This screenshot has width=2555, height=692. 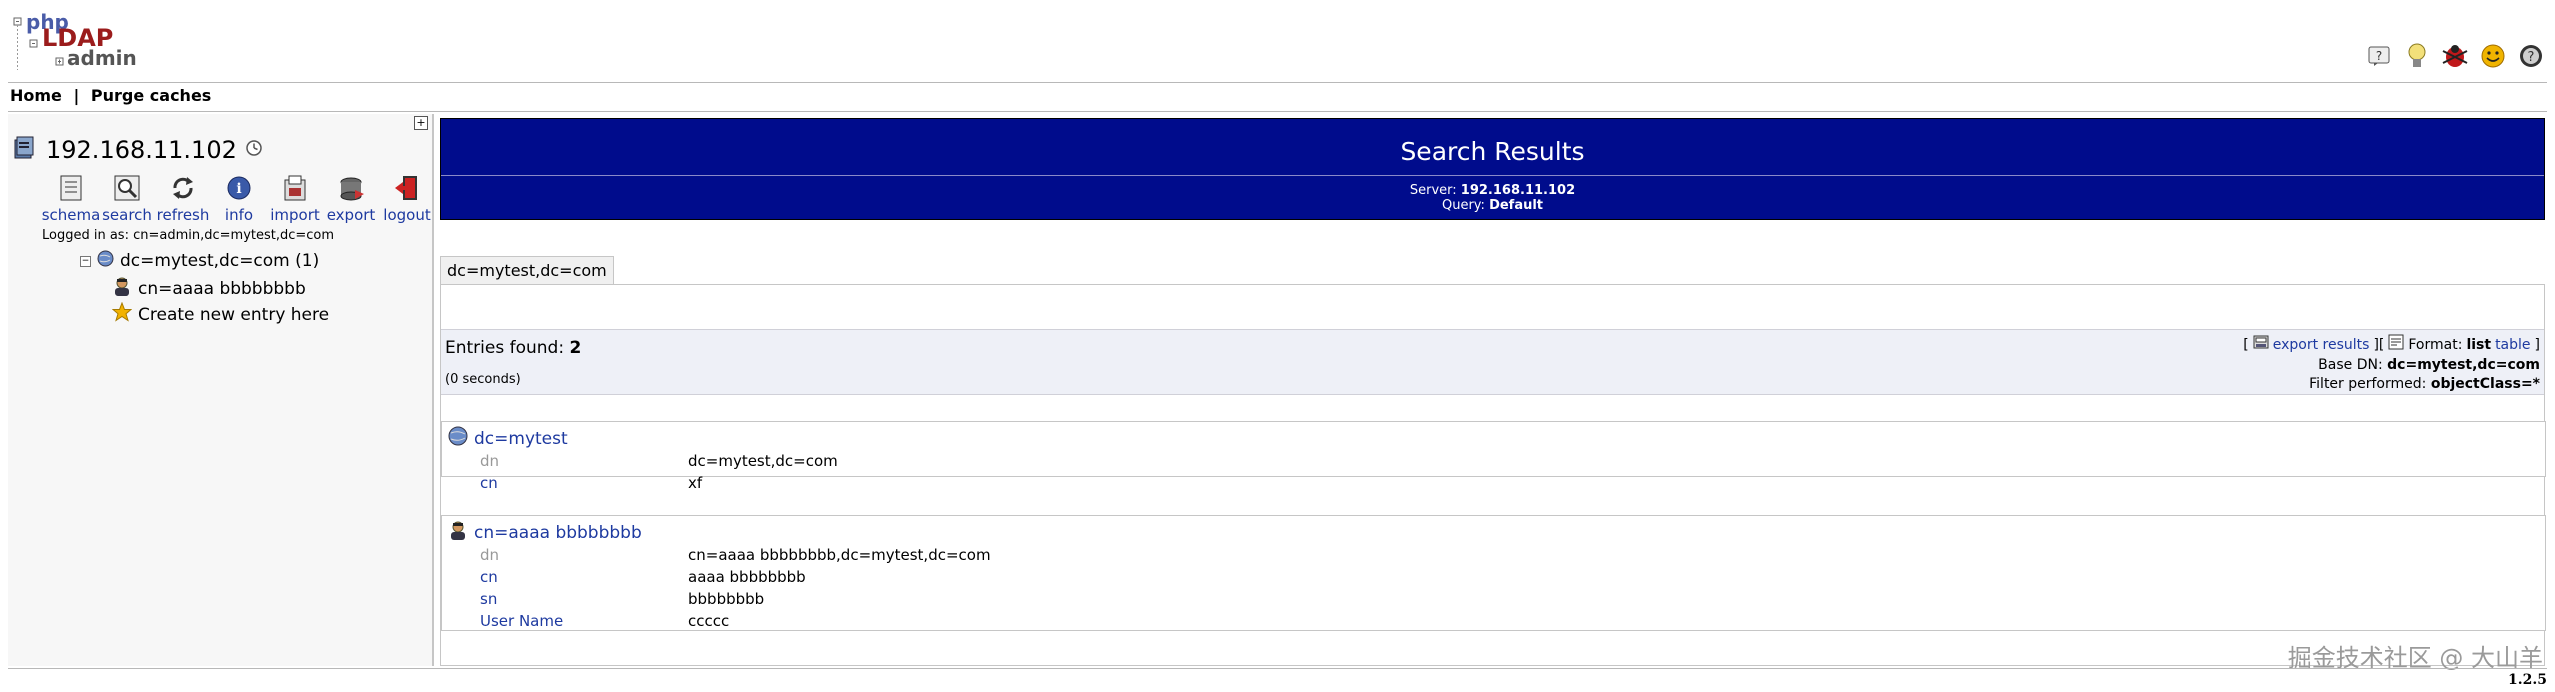 What do you see at coordinates (2493, 56) in the screenshot?
I see `smiley-icon` at bounding box center [2493, 56].